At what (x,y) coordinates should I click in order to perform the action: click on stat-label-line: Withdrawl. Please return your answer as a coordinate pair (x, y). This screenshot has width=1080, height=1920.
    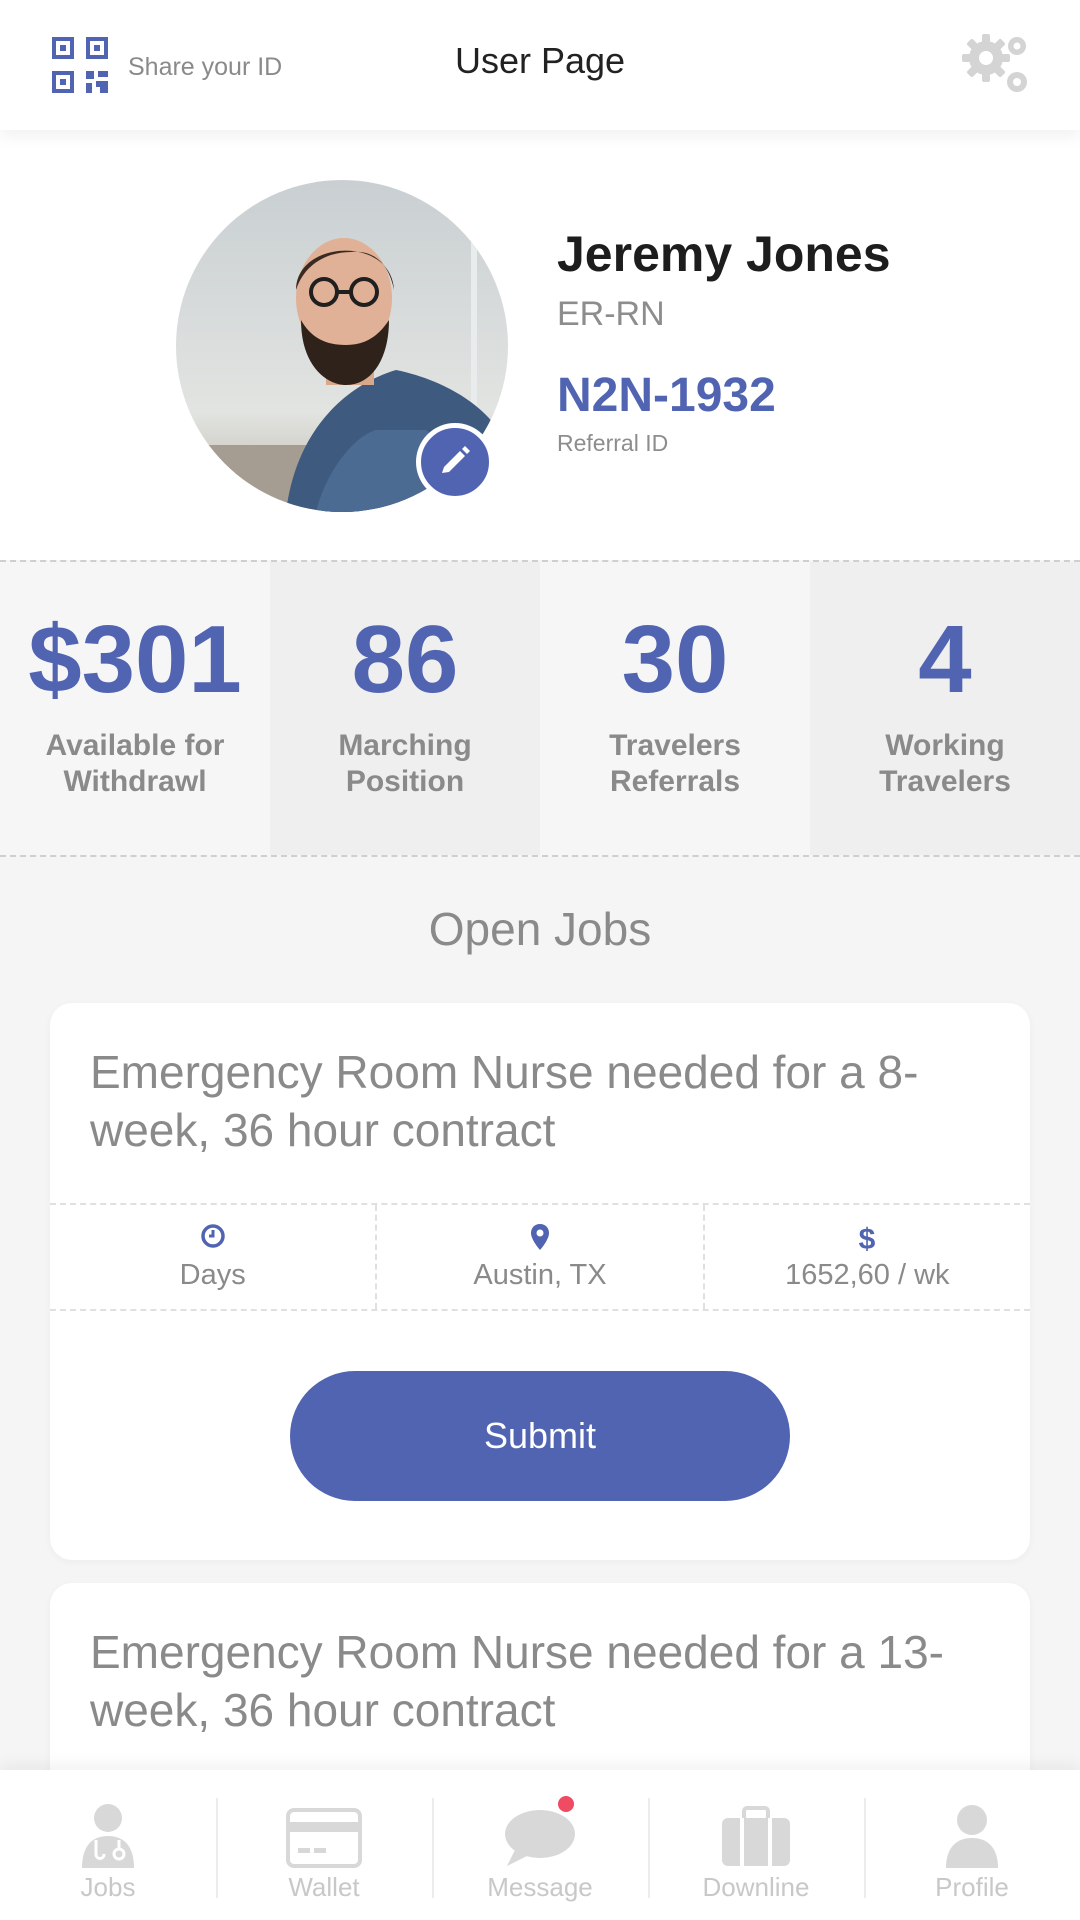
    Looking at the image, I should click on (135, 781).